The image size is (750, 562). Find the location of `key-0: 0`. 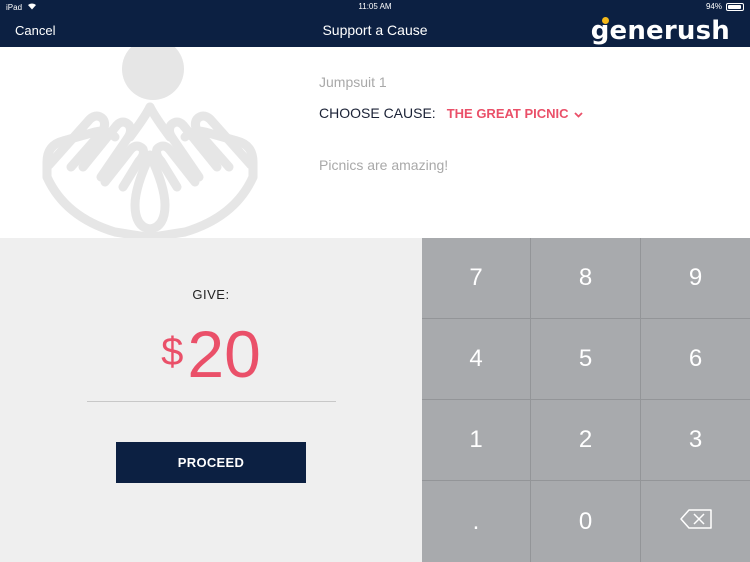

key-0: 0 is located at coordinates (586, 521).